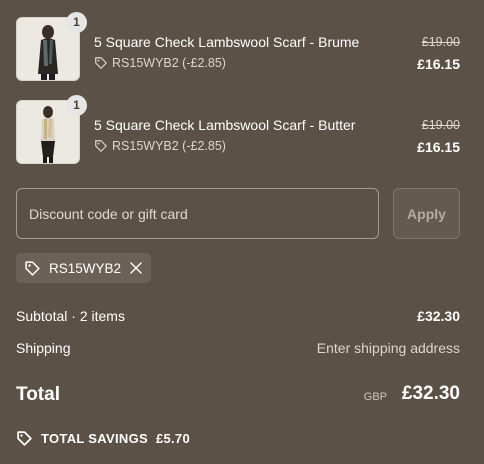 The width and height of the screenshot is (484, 464). What do you see at coordinates (172, 438) in the screenshot?
I see `savings-value: £5.70` at bounding box center [172, 438].